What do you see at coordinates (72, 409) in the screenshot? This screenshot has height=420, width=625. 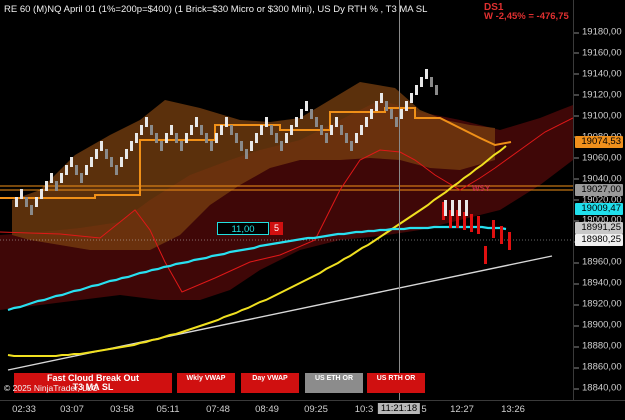 I see `time-label: 03:07` at bounding box center [72, 409].